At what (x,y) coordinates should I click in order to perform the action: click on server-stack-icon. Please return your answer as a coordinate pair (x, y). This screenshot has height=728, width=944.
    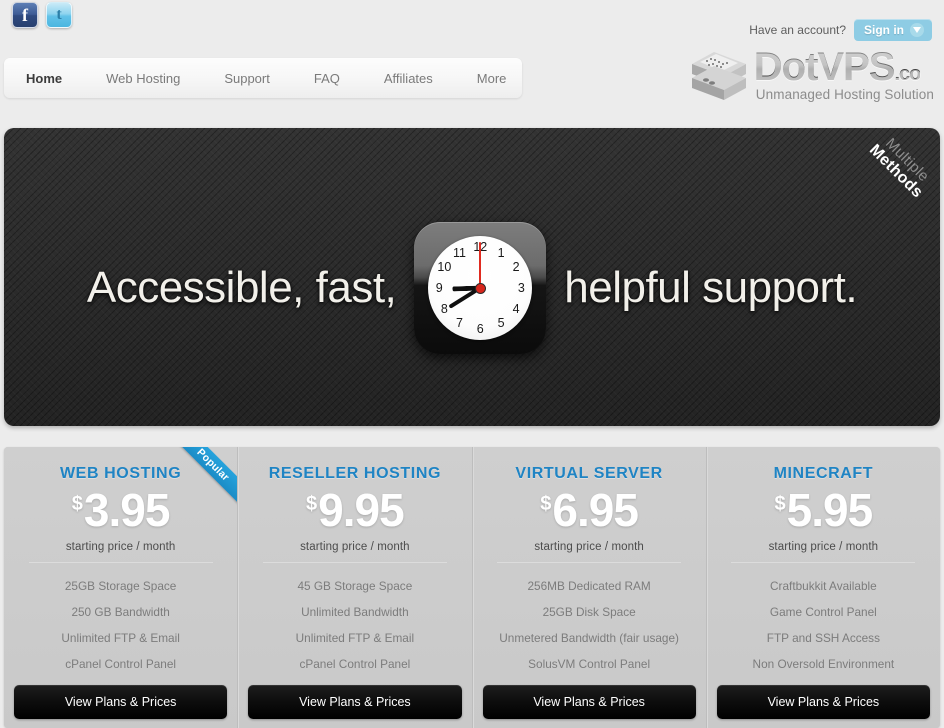
    Looking at the image, I should click on (718, 76).